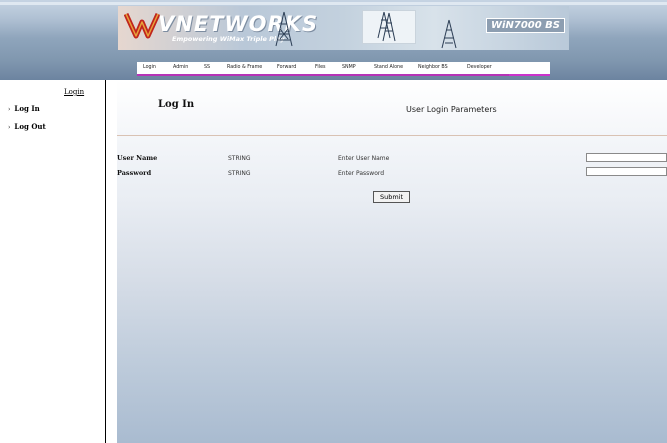 This screenshot has height=443, width=667. I want to click on page-subtitle: User Login Parameters, so click(451, 109).